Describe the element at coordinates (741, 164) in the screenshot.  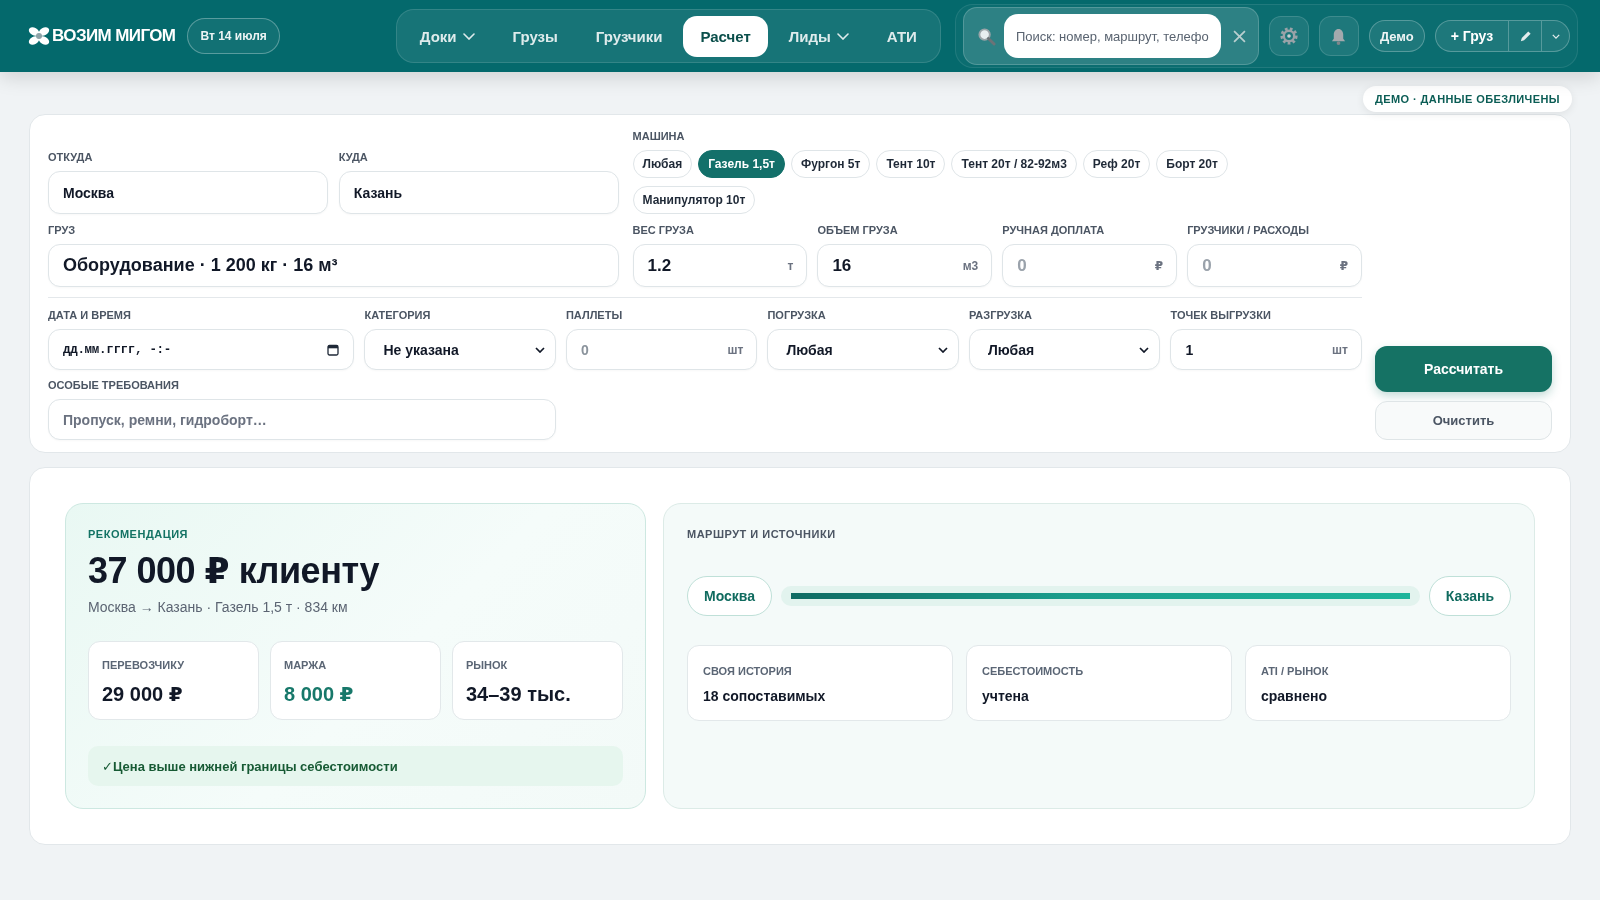
I see `vehicle-chip: Газель 1,5т` at that location.